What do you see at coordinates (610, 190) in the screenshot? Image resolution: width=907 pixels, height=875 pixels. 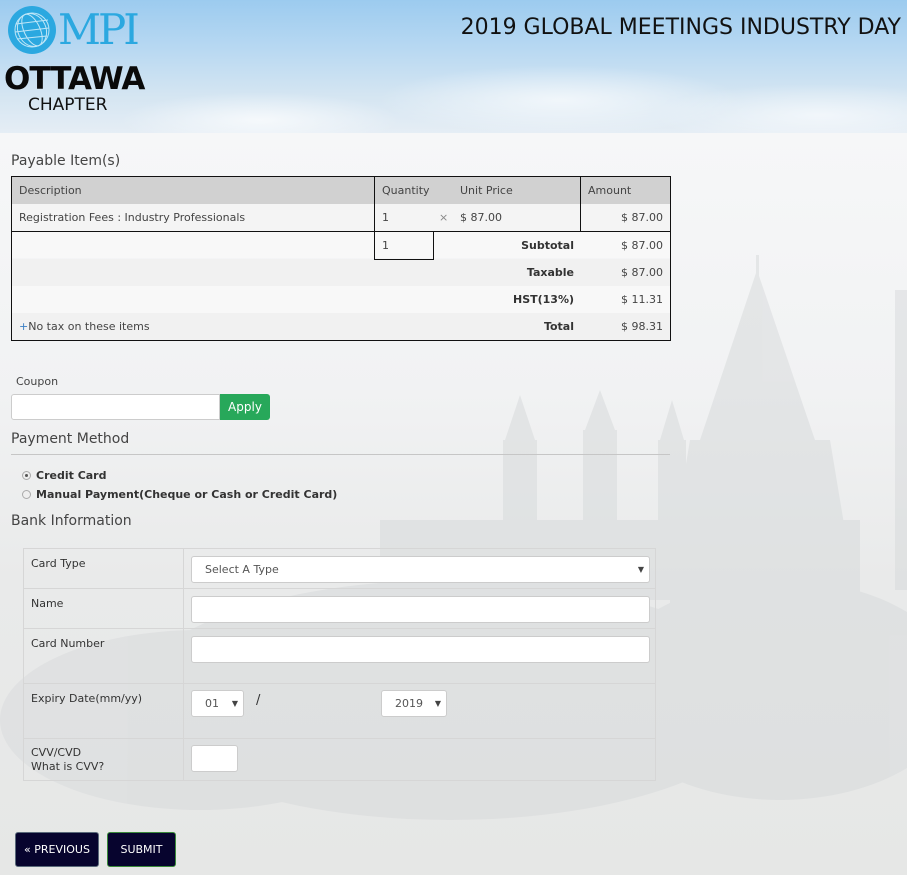 I see `column-header-amount: Amount` at bounding box center [610, 190].